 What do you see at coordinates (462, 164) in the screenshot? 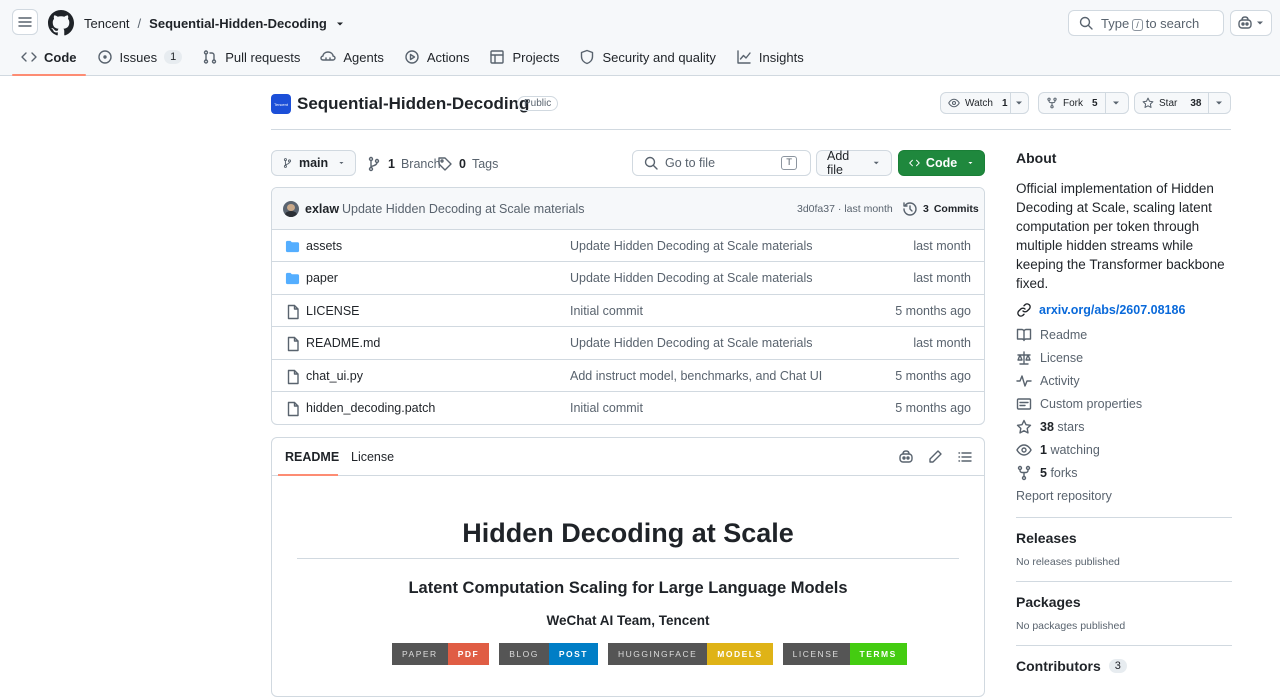
I see `tags-count: 0` at bounding box center [462, 164].